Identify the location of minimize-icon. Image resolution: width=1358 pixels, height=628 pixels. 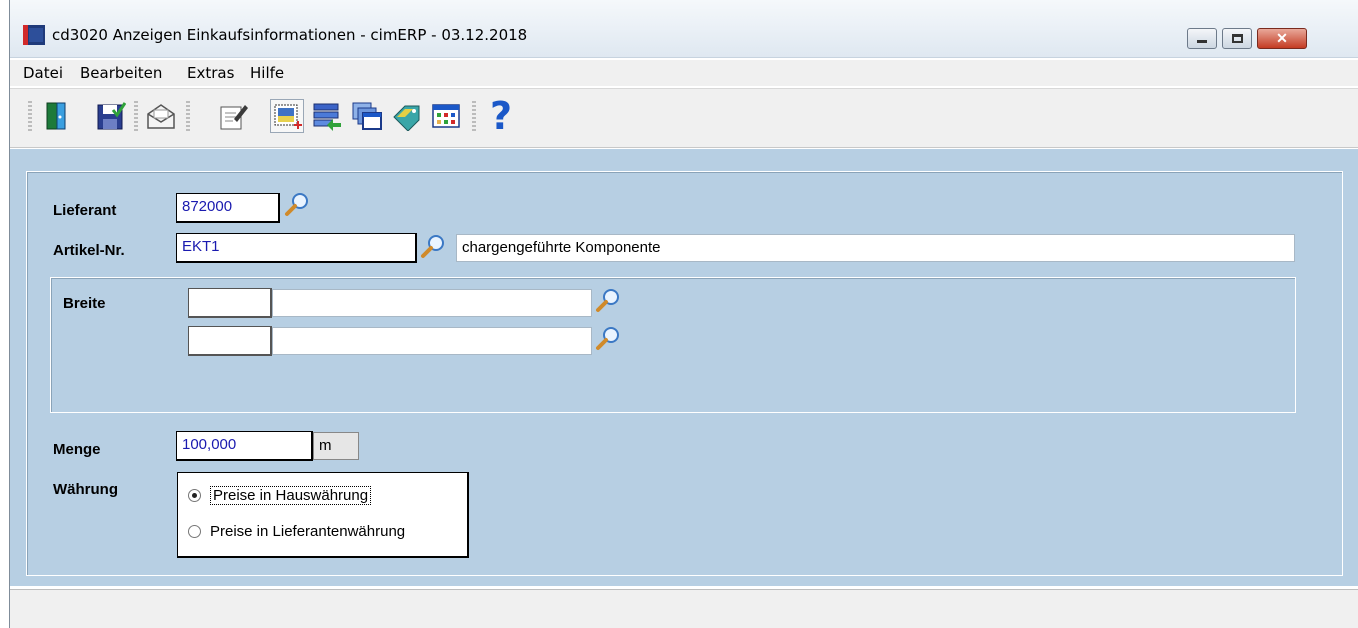
(1202, 41).